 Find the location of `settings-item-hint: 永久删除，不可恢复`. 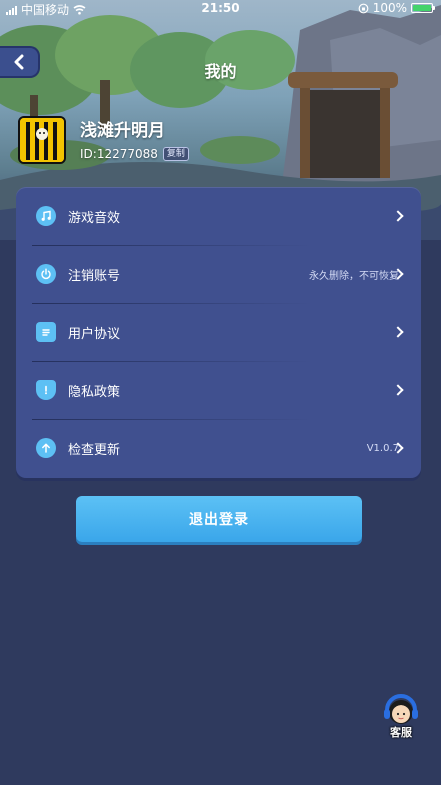

settings-item-hint: 永久删除，不可恢复 is located at coordinates (354, 276).